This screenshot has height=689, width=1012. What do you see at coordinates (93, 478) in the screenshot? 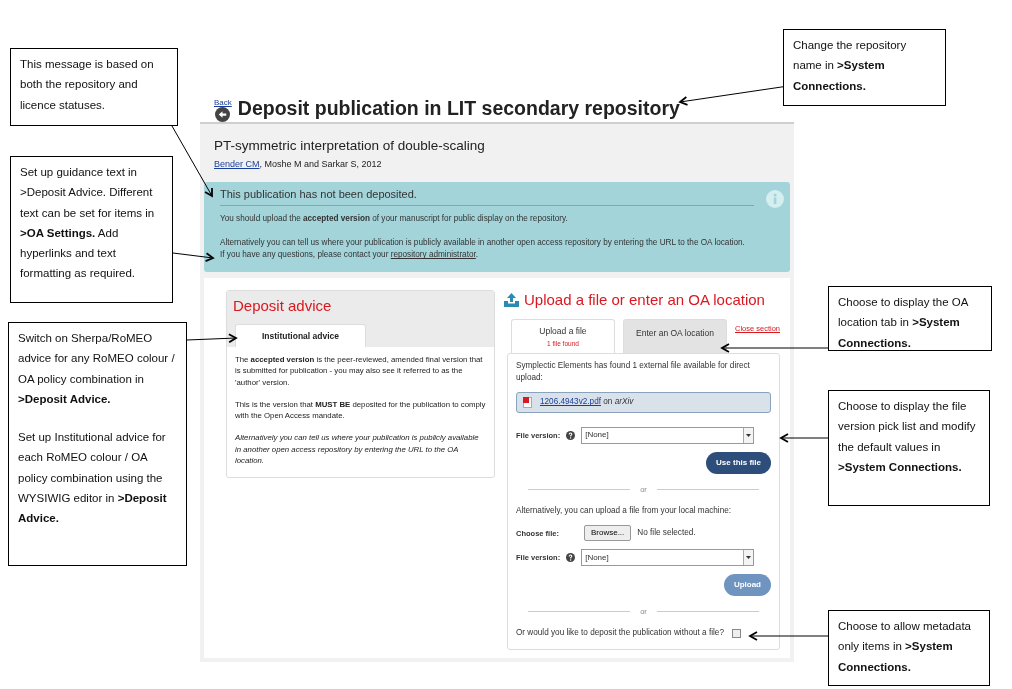
I see `callout-text: Set up Institutional advice for each RoMEO colour / OA policy combination using the WYSIWIG editor in >Deposit Advice.` at bounding box center [93, 478].